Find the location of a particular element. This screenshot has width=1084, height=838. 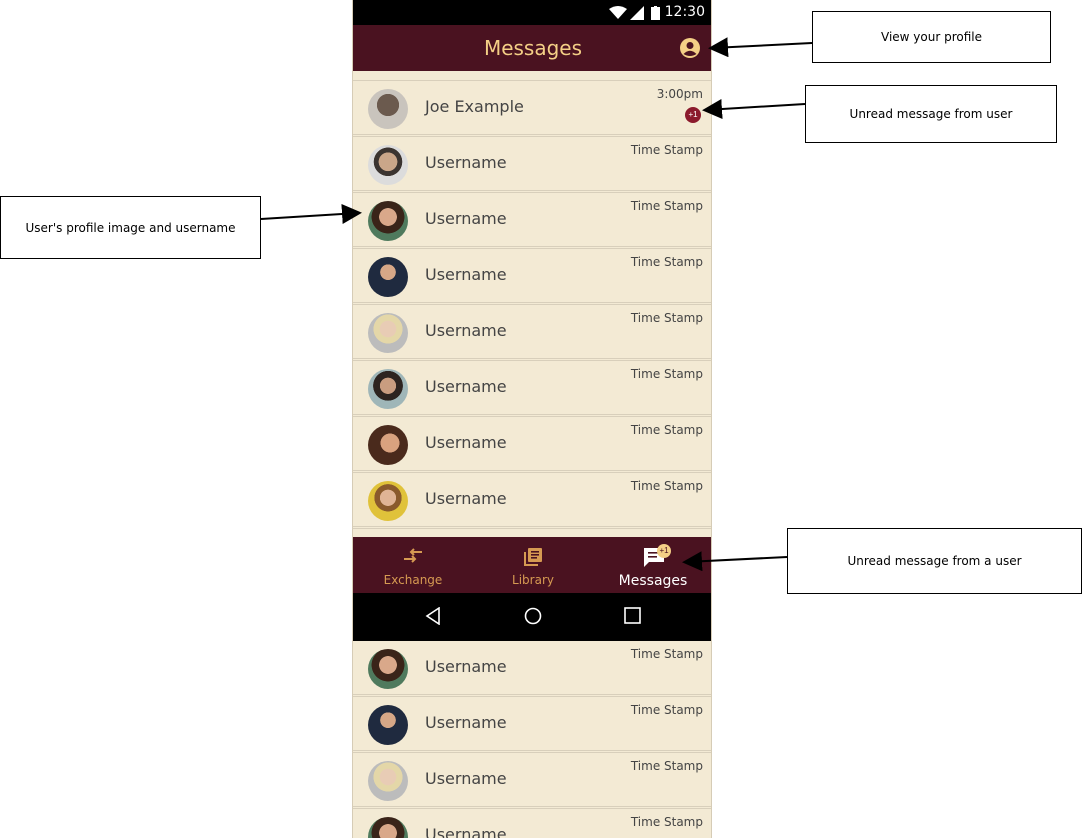

arrow-unread-nav is located at coordinates (735, 561).